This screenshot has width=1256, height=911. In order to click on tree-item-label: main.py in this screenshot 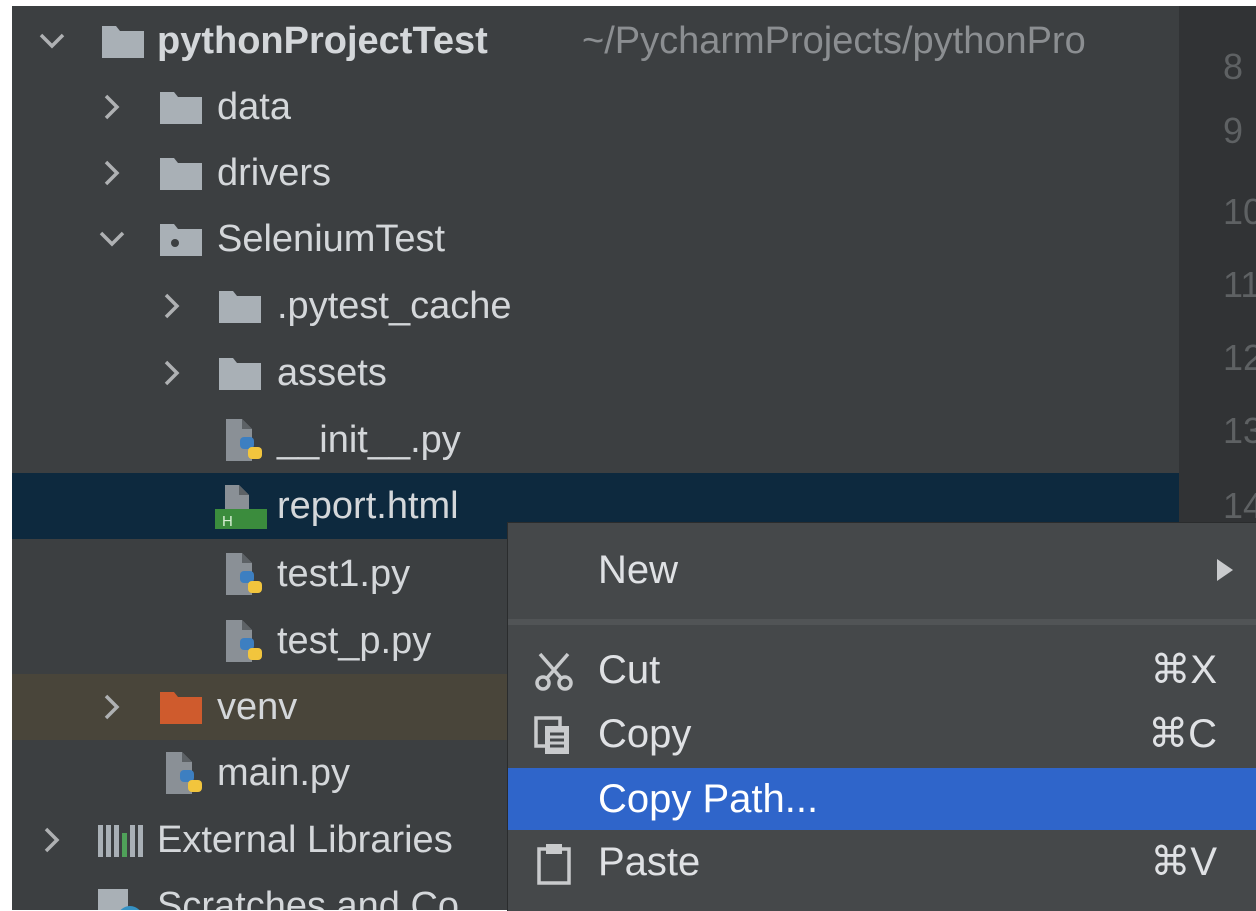, I will do `click(284, 773)`.